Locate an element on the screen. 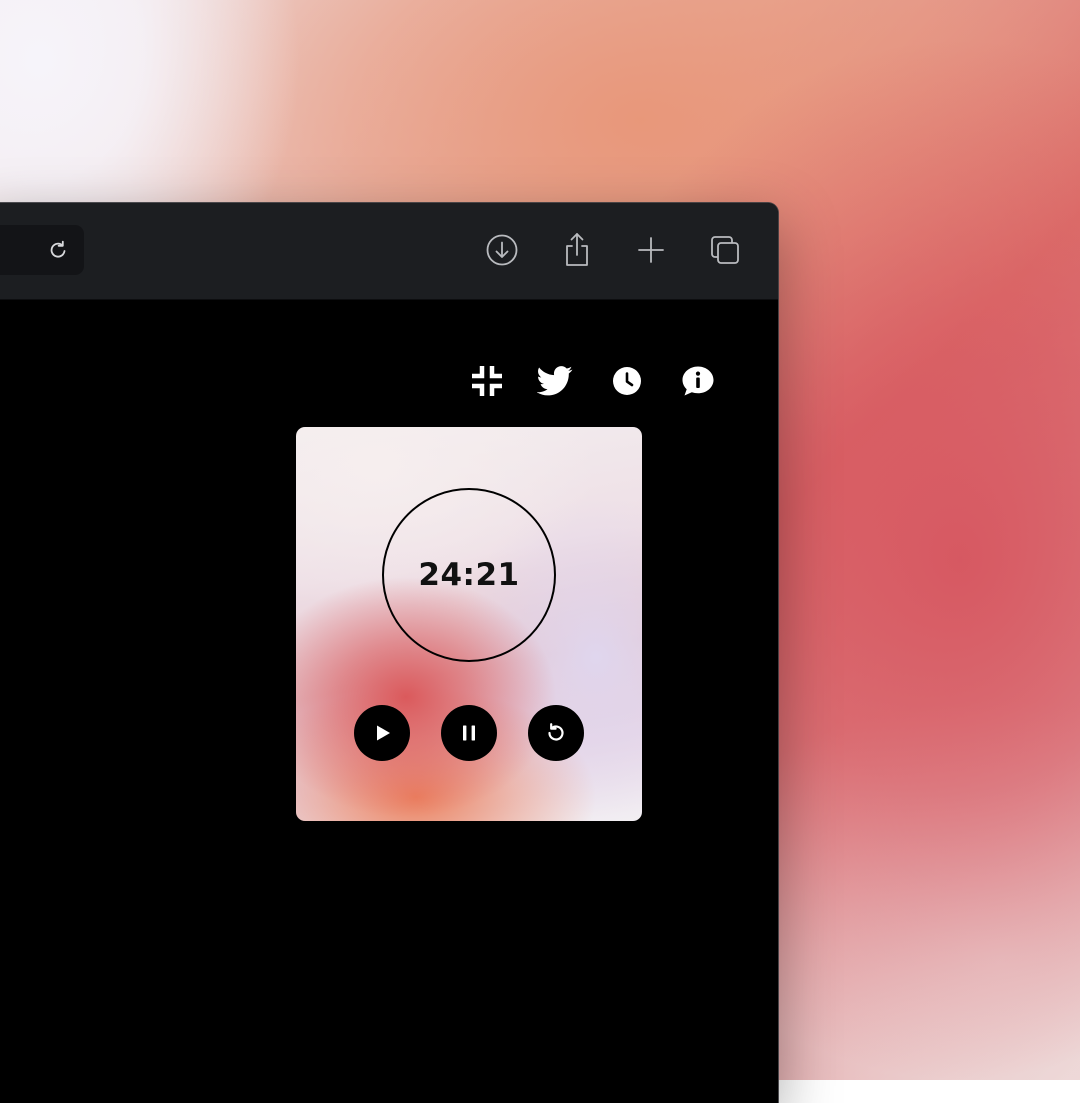  timer-card: 24:21 is located at coordinates (469, 624).